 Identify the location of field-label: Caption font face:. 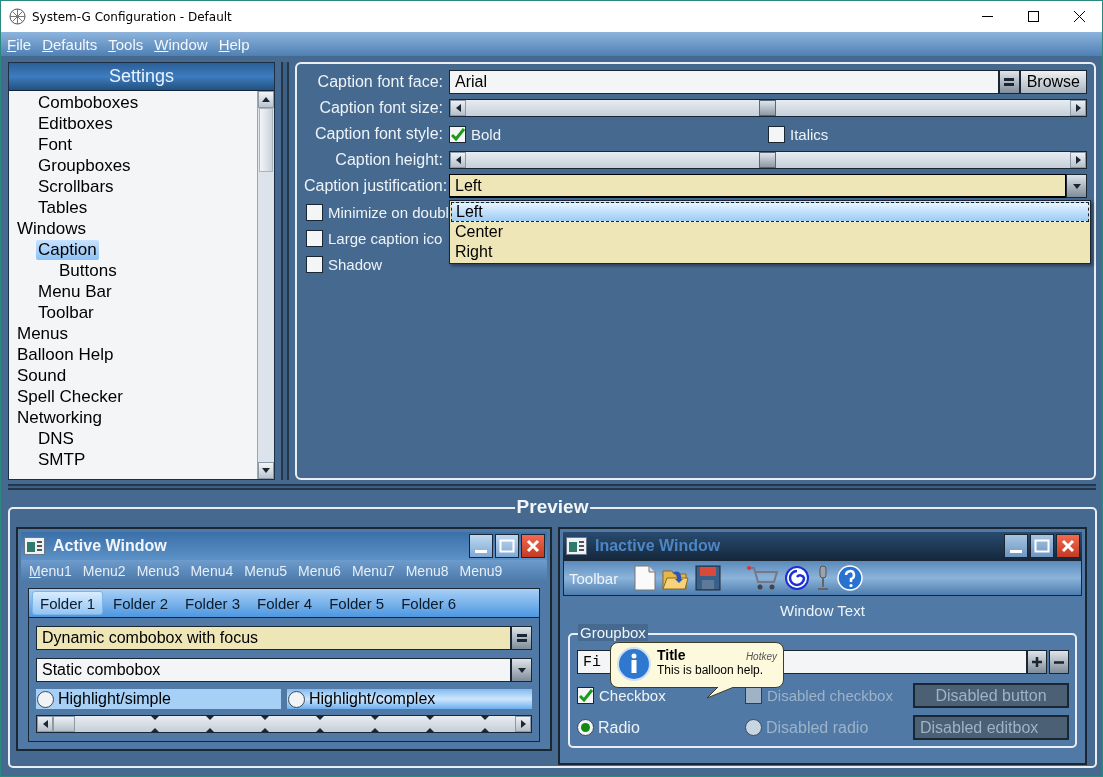
(379, 82).